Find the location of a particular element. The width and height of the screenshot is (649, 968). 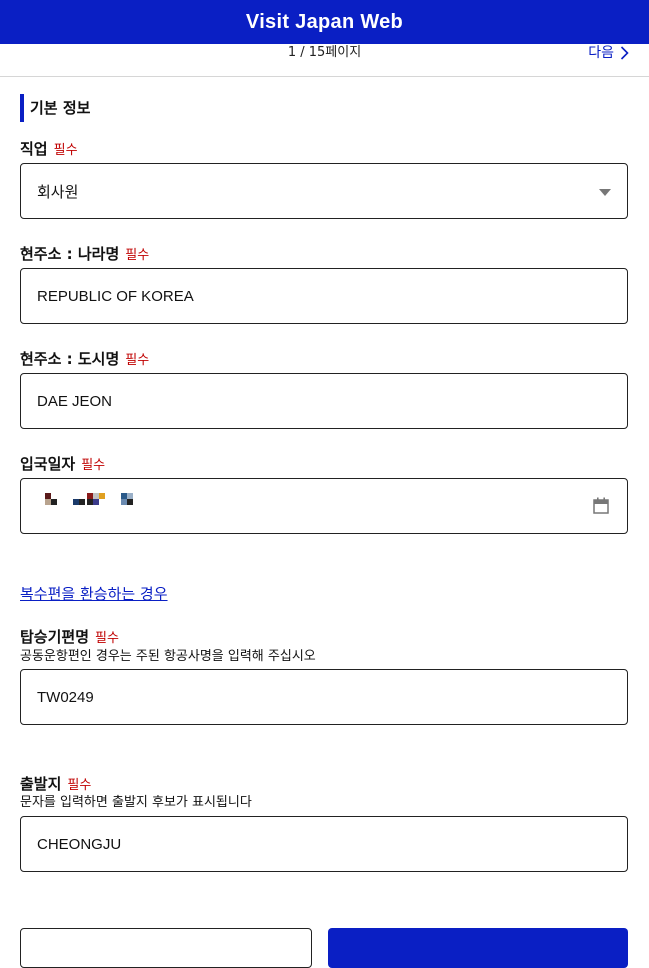

country-label: 현주소 : 나라명 필수 is located at coordinates (84, 255).